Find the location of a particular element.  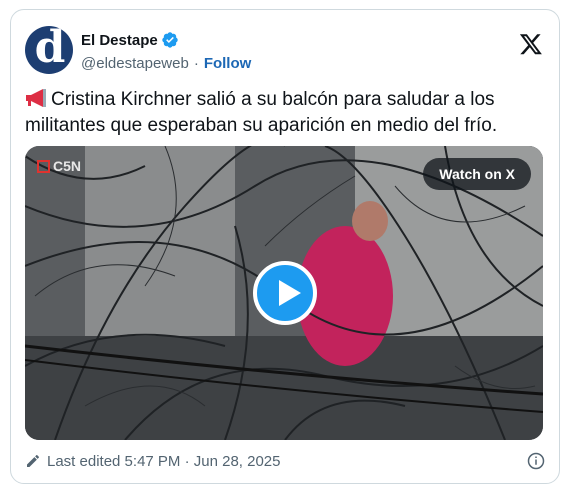

avatar: d is located at coordinates (49, 50).